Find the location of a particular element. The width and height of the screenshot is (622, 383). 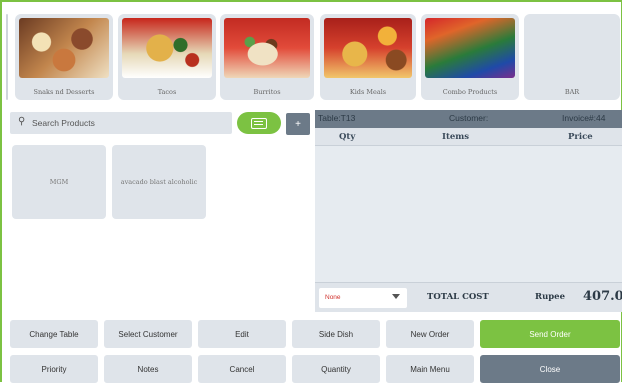

quantity-button: Quantity is located at coordinates (336, 369).